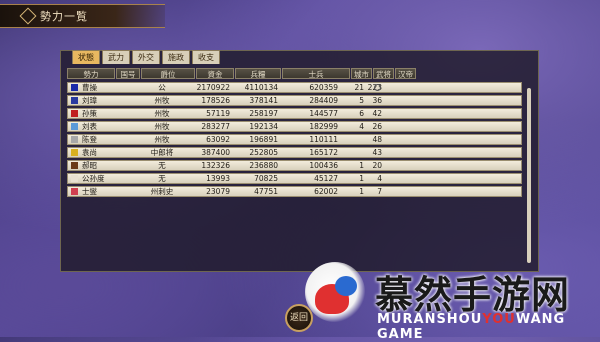 The image size is (600, 342). I want to click on emperor-circle-icon, so click(377, 87).